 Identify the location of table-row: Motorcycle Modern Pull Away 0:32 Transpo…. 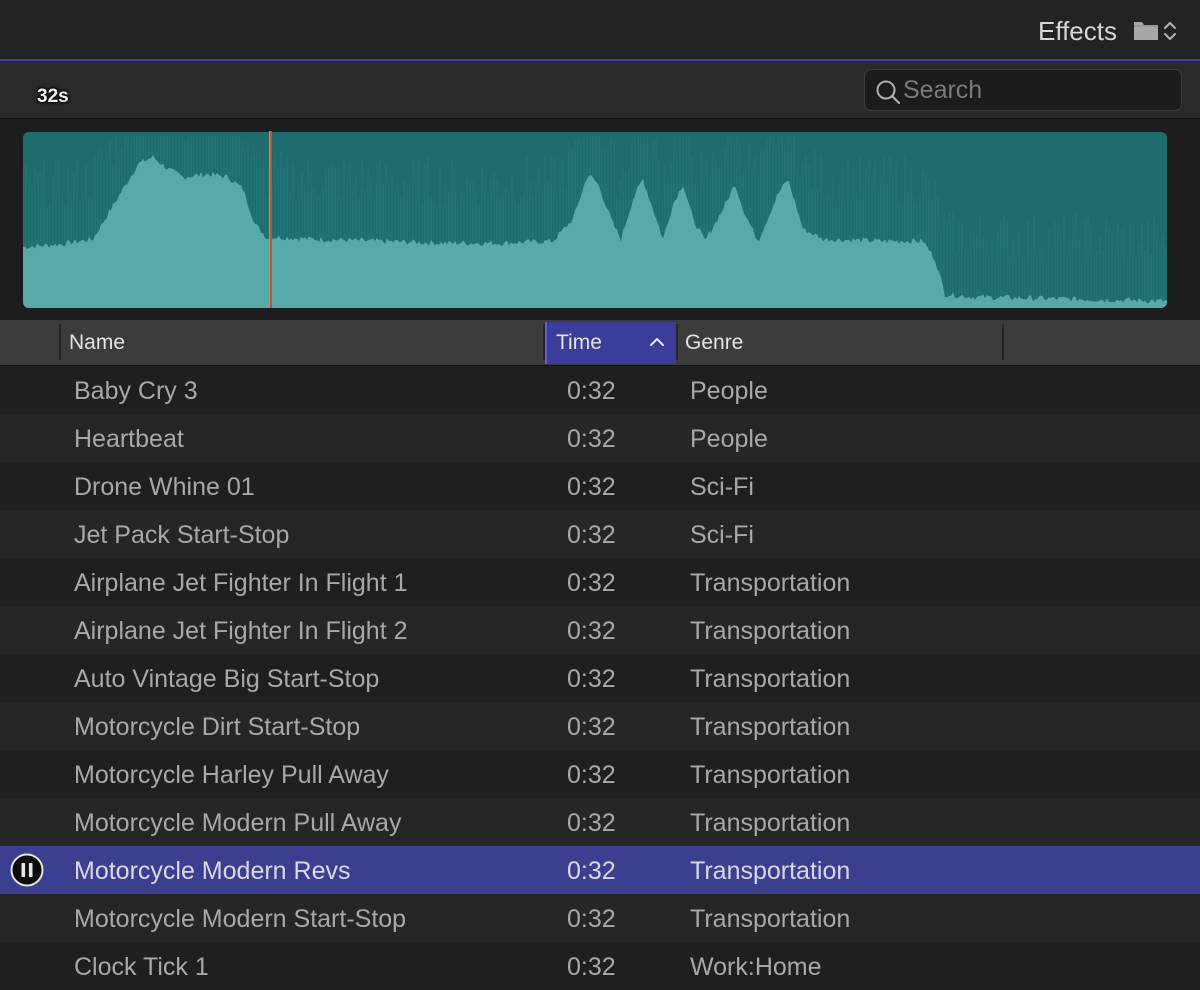
(600, 822).